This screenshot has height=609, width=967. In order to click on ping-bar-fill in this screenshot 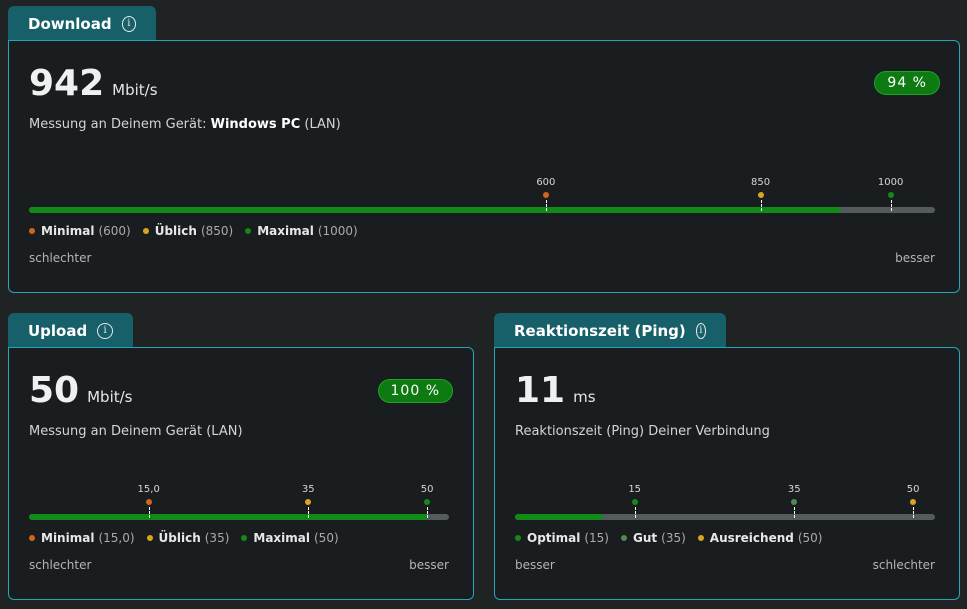, I will do `click(559, 517)`.